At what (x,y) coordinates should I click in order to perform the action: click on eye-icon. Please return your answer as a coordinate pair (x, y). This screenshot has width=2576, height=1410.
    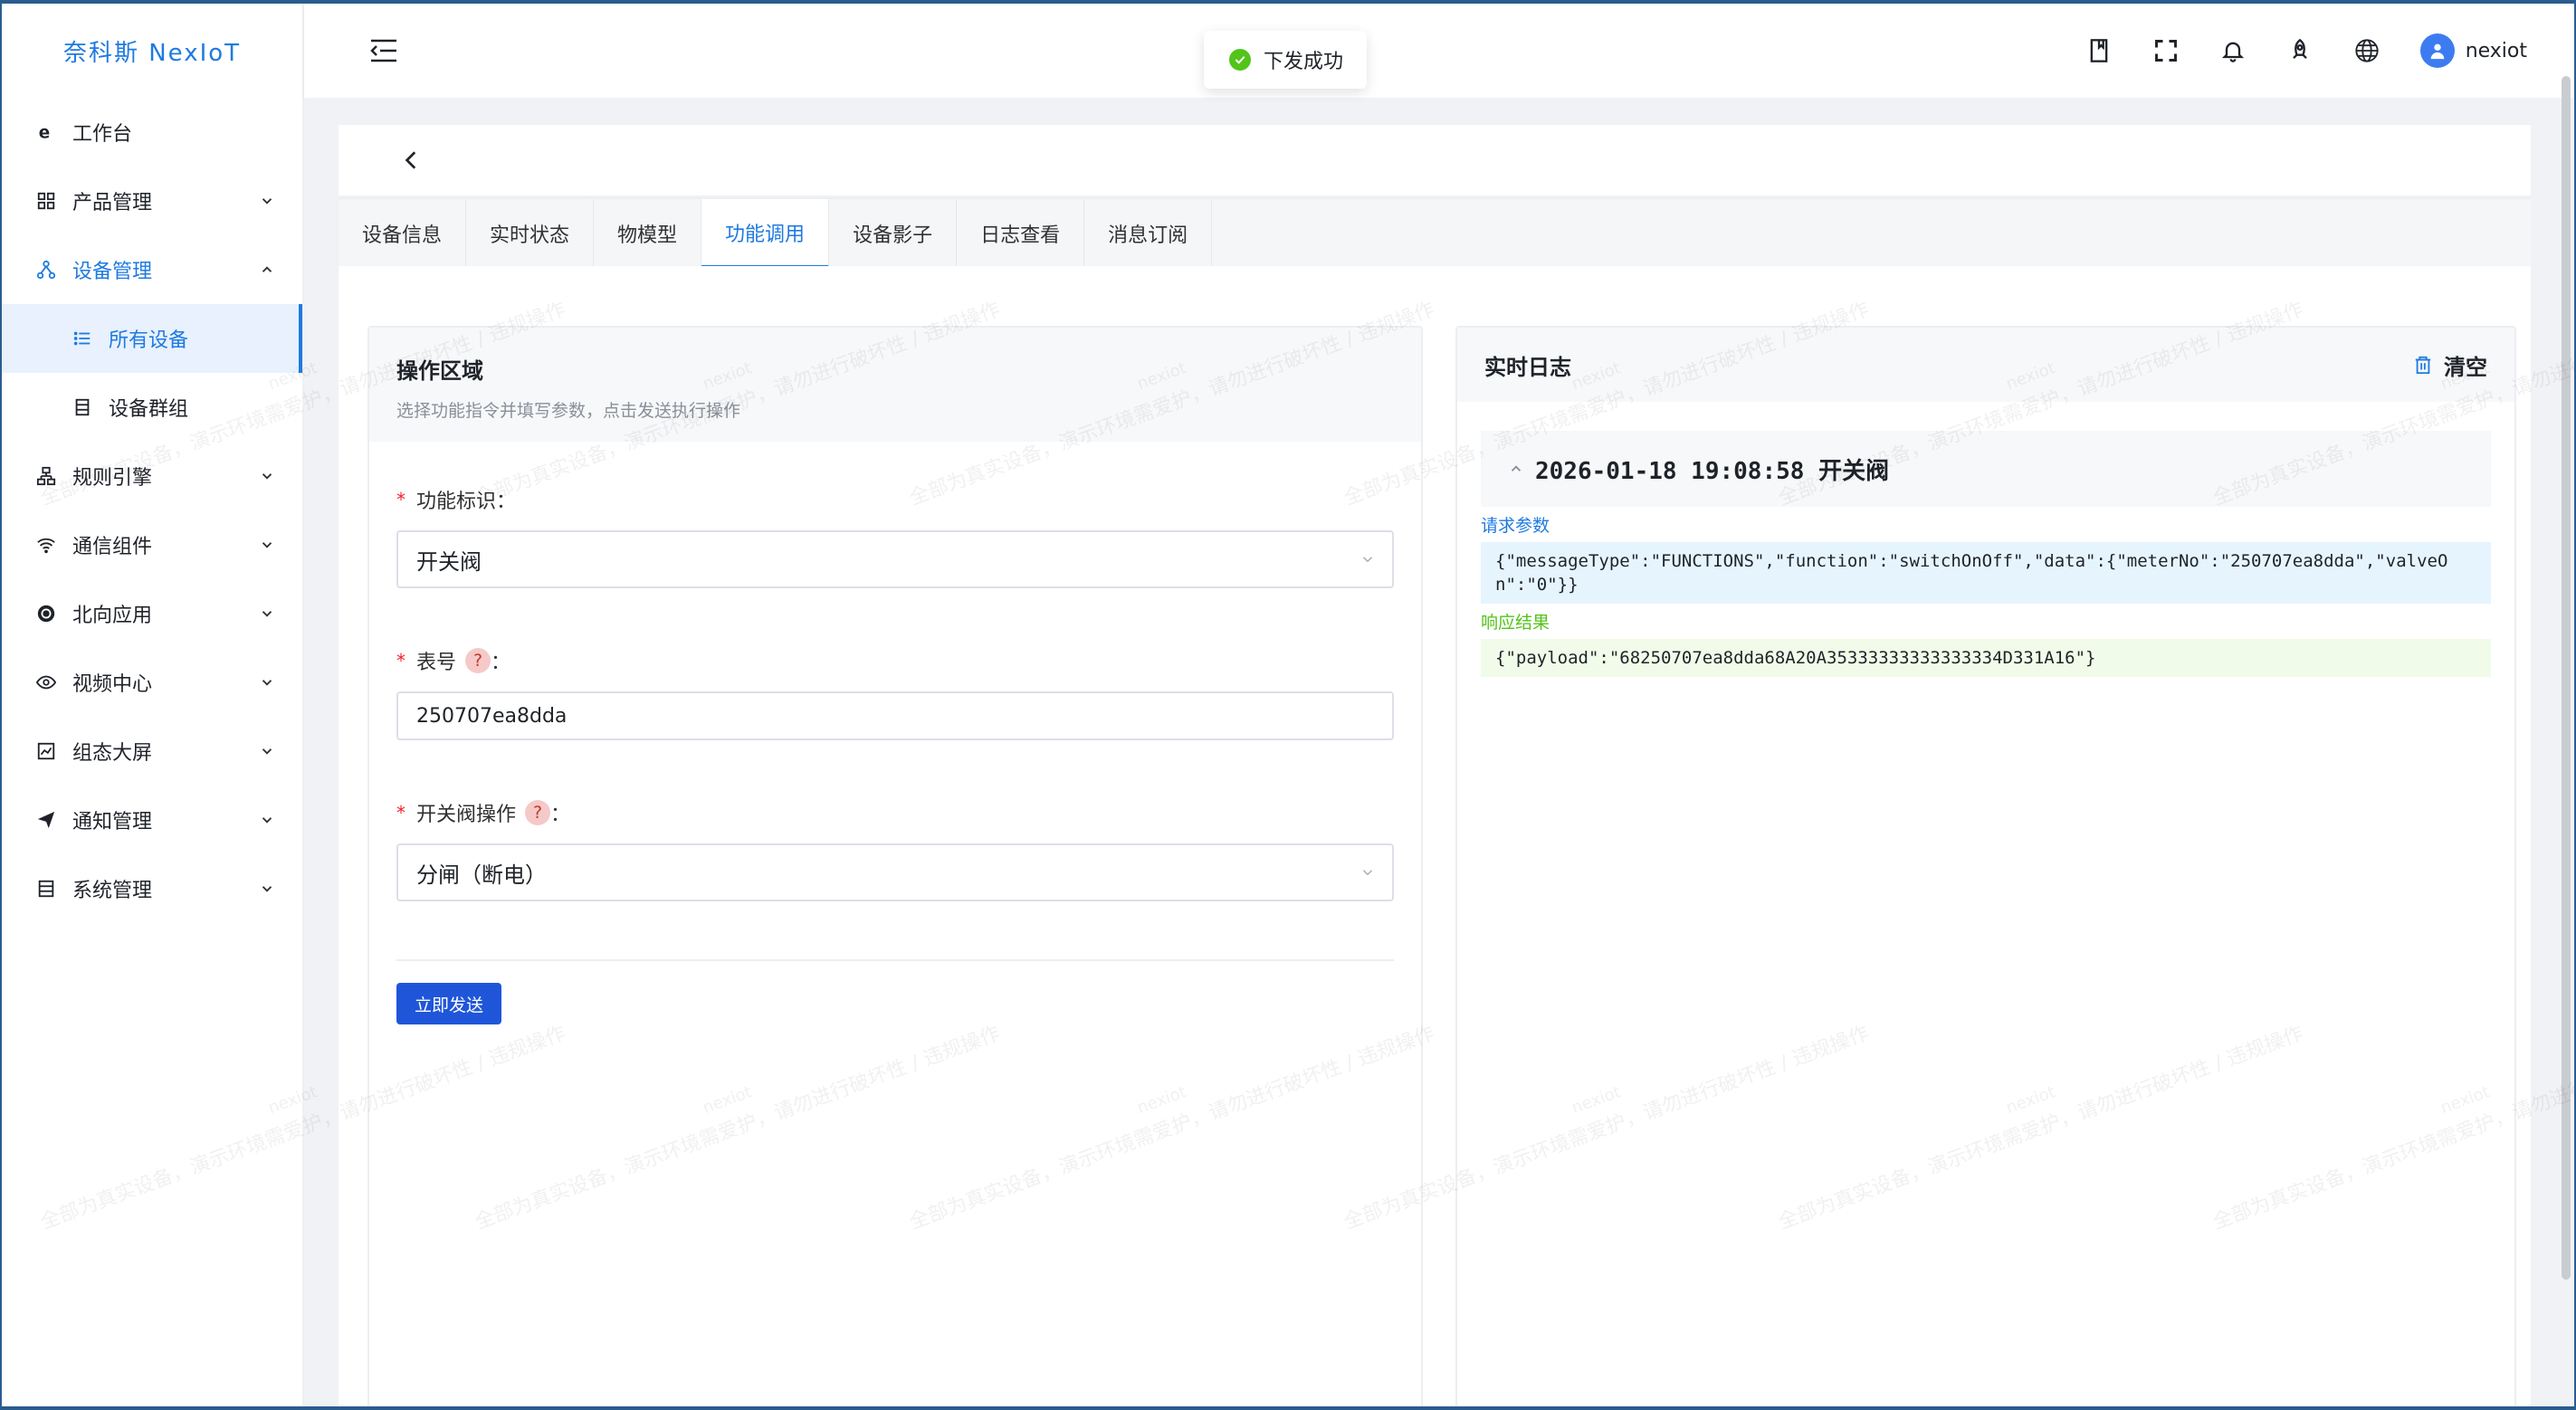
    Looking at the image, I should click on (46, 682).